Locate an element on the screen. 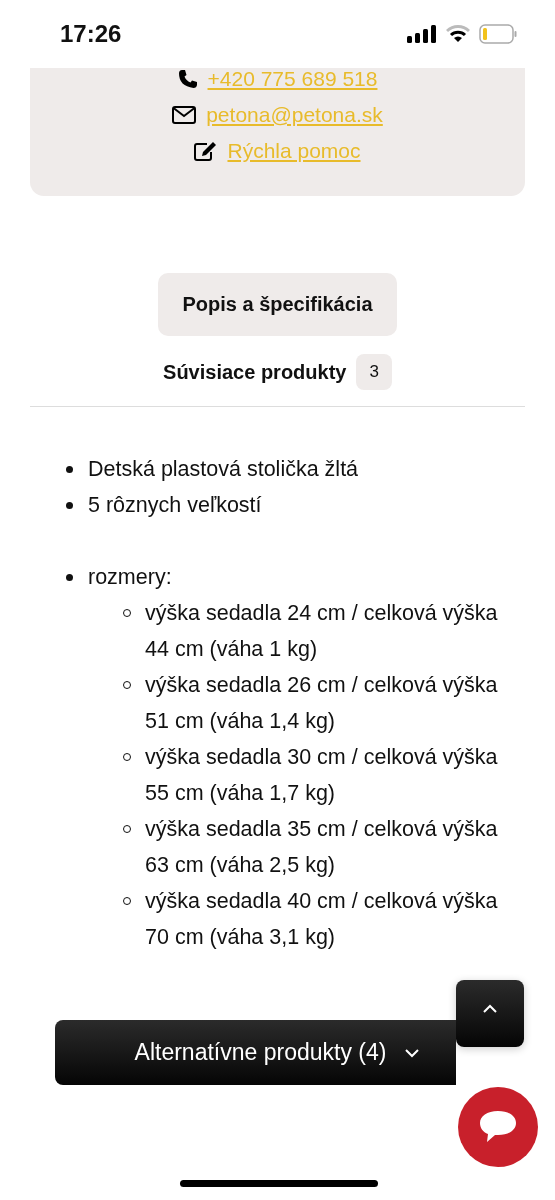  edit-icon is located at coordinates (206, 150).